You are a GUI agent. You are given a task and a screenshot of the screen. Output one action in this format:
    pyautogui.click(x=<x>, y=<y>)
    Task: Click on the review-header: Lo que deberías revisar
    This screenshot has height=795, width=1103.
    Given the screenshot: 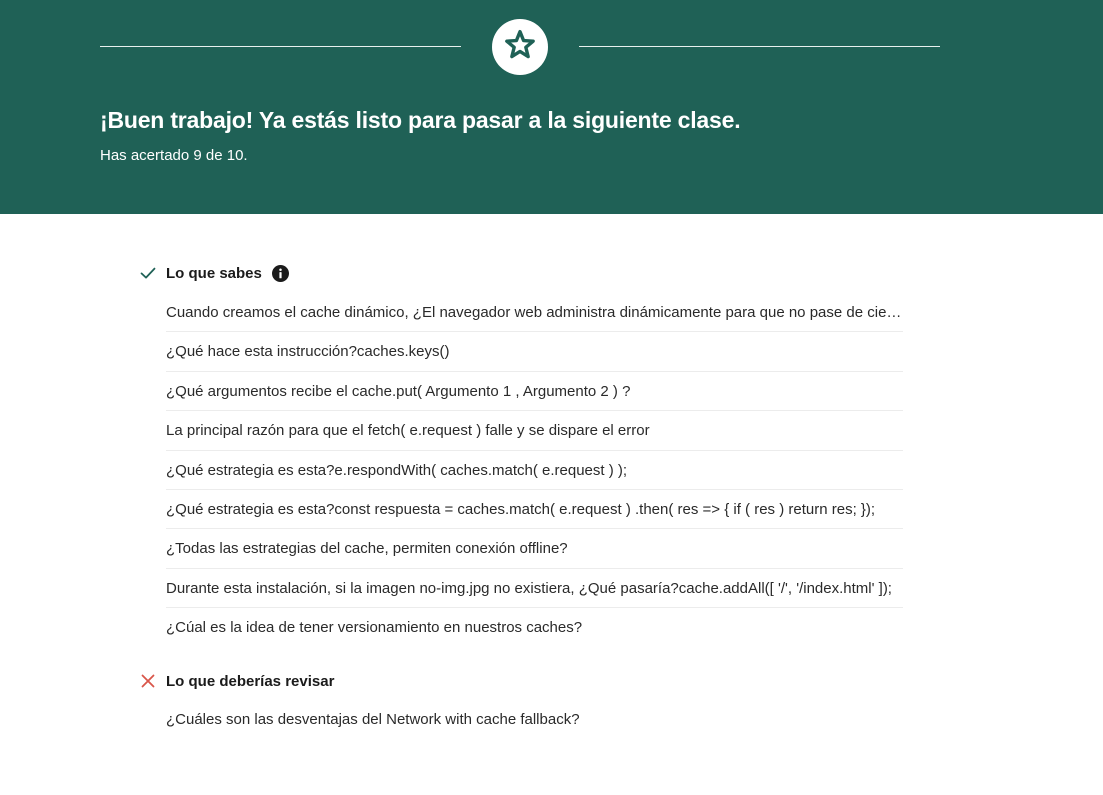 What is the action you would take?
    pyautogui.click(x=237, y=681)
    